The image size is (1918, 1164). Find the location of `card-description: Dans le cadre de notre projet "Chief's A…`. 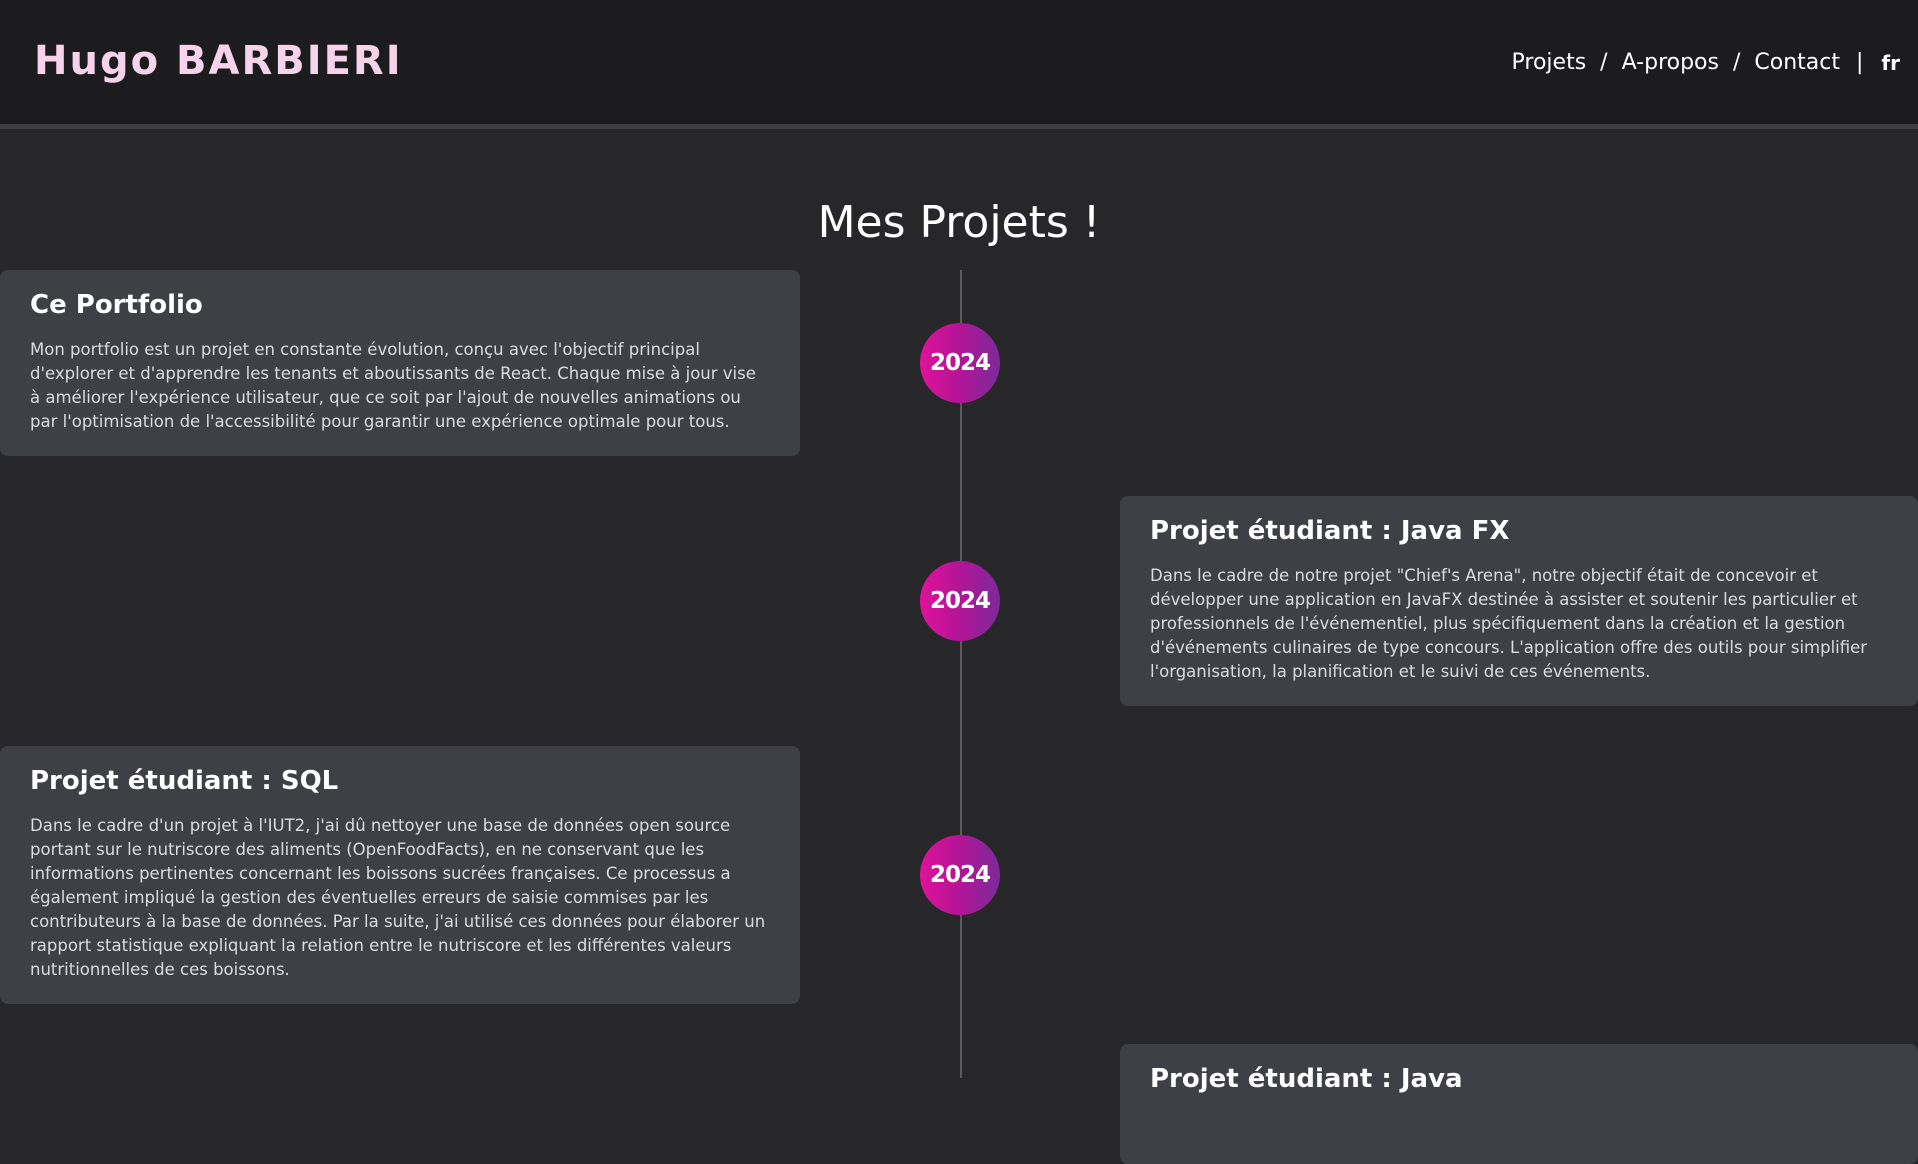

card-description: Dans le cadre de notre projet "Chief's A… is located at coordinates (1509, 623).